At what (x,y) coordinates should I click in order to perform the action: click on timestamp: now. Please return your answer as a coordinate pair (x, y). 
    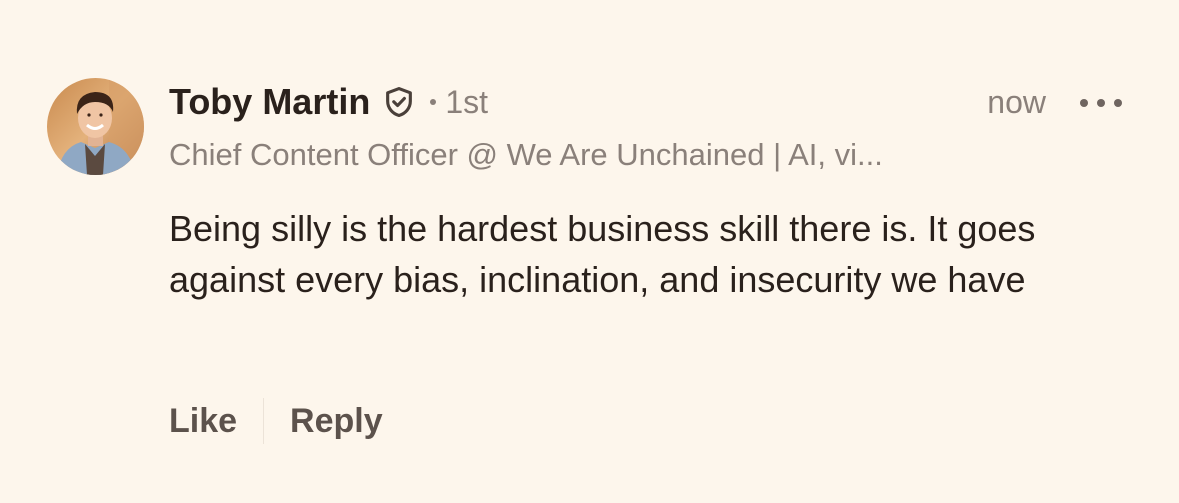
    Looking at the image, I should click on (1016, 102).